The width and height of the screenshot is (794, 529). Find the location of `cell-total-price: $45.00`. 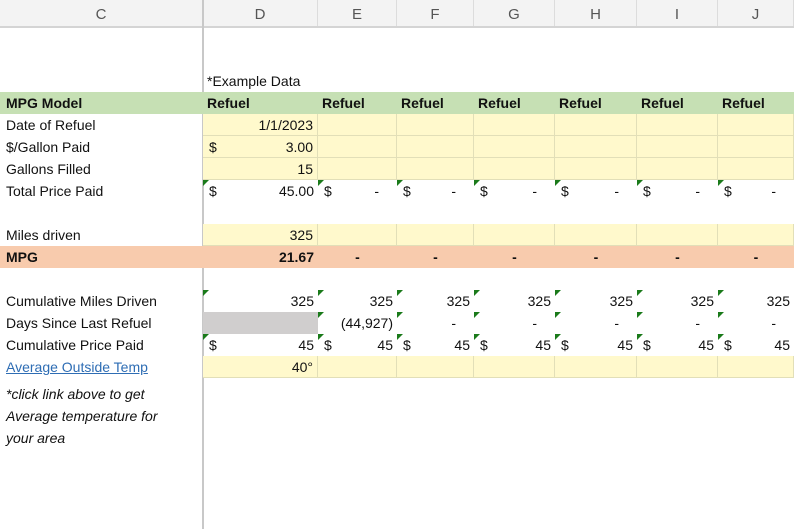

cell-total-price: $45.00 is located at coordinates (260, 191).